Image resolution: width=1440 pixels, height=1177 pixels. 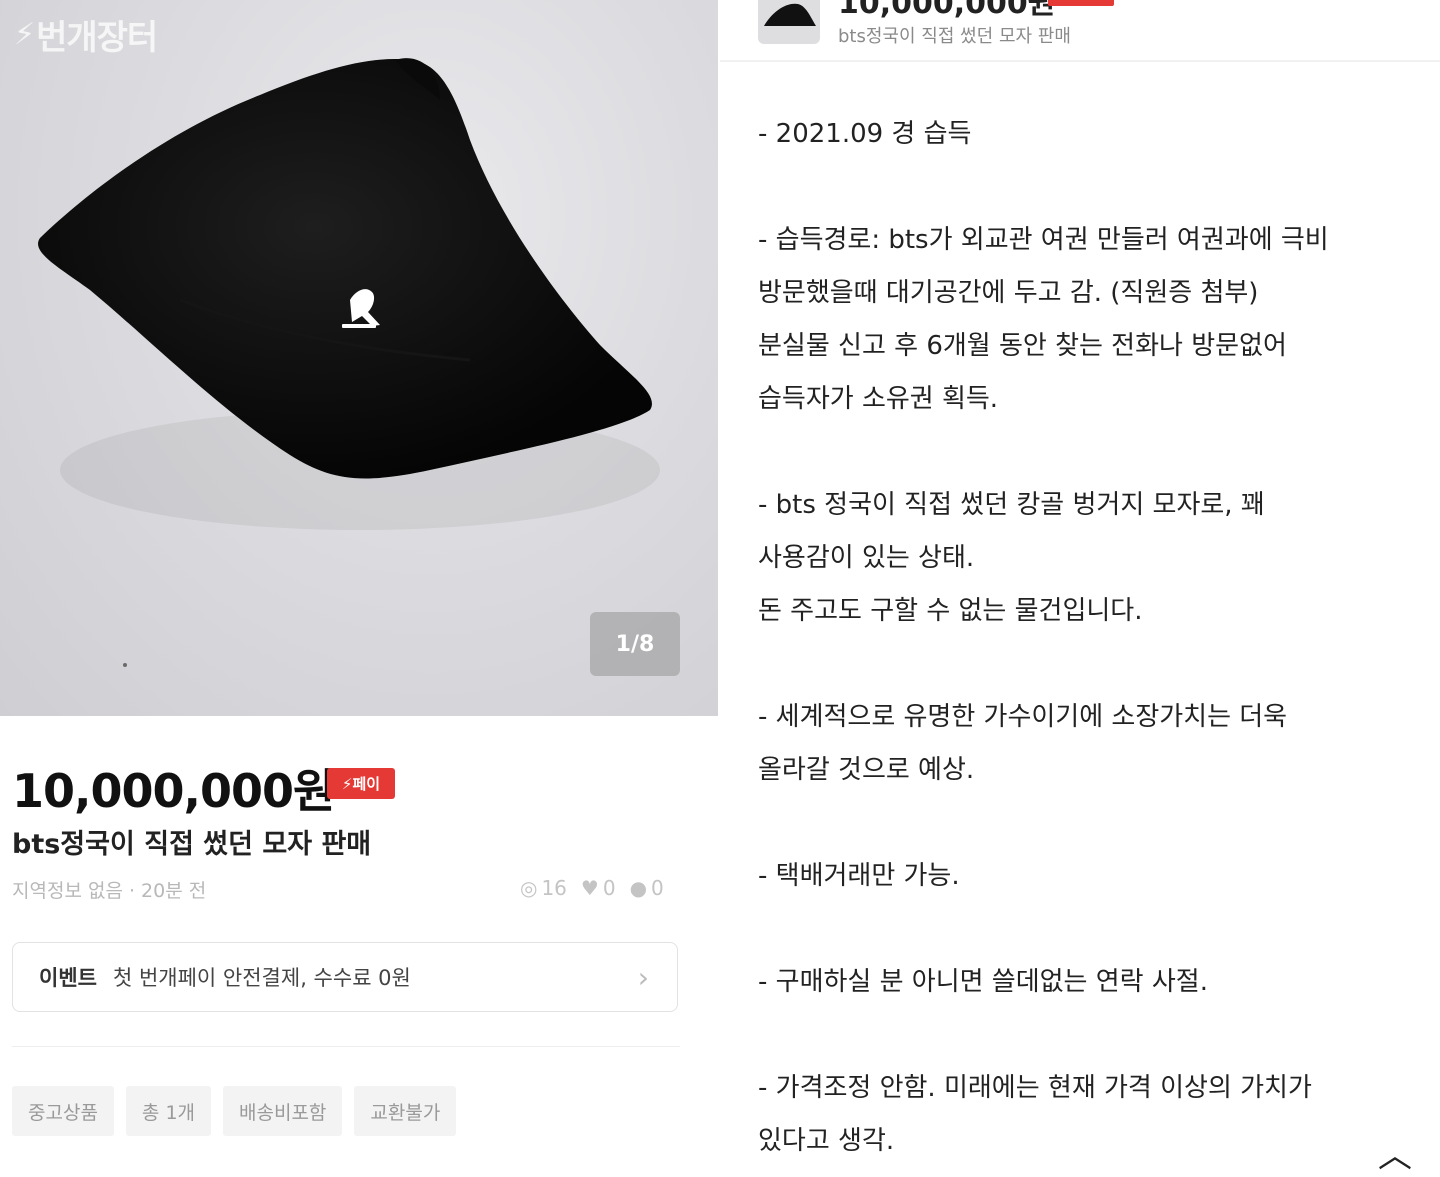 I want to click on chevron-right-icon: ›, so click(x=643, y=977).